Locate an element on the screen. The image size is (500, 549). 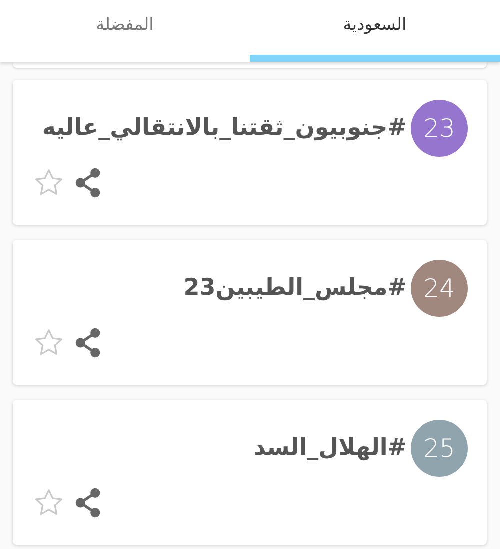
hashtag: #مجلس_الطيبين23 is located at coordinates (295, 288).